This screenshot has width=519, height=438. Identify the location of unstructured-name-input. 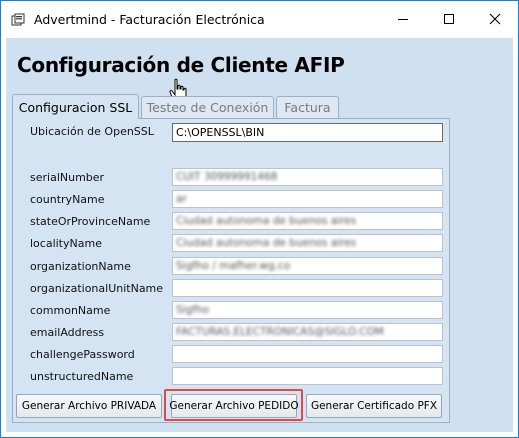
(307, 376).